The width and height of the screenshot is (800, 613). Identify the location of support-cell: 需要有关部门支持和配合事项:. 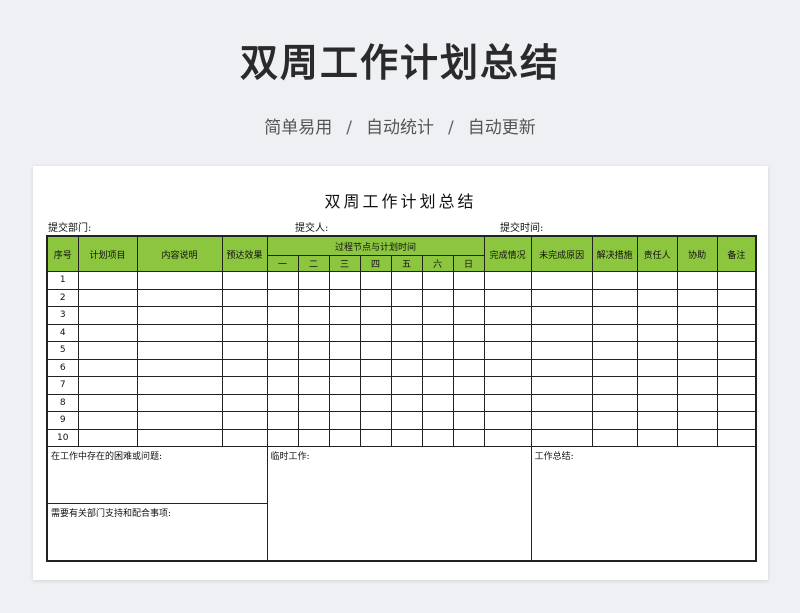
(157, 532).